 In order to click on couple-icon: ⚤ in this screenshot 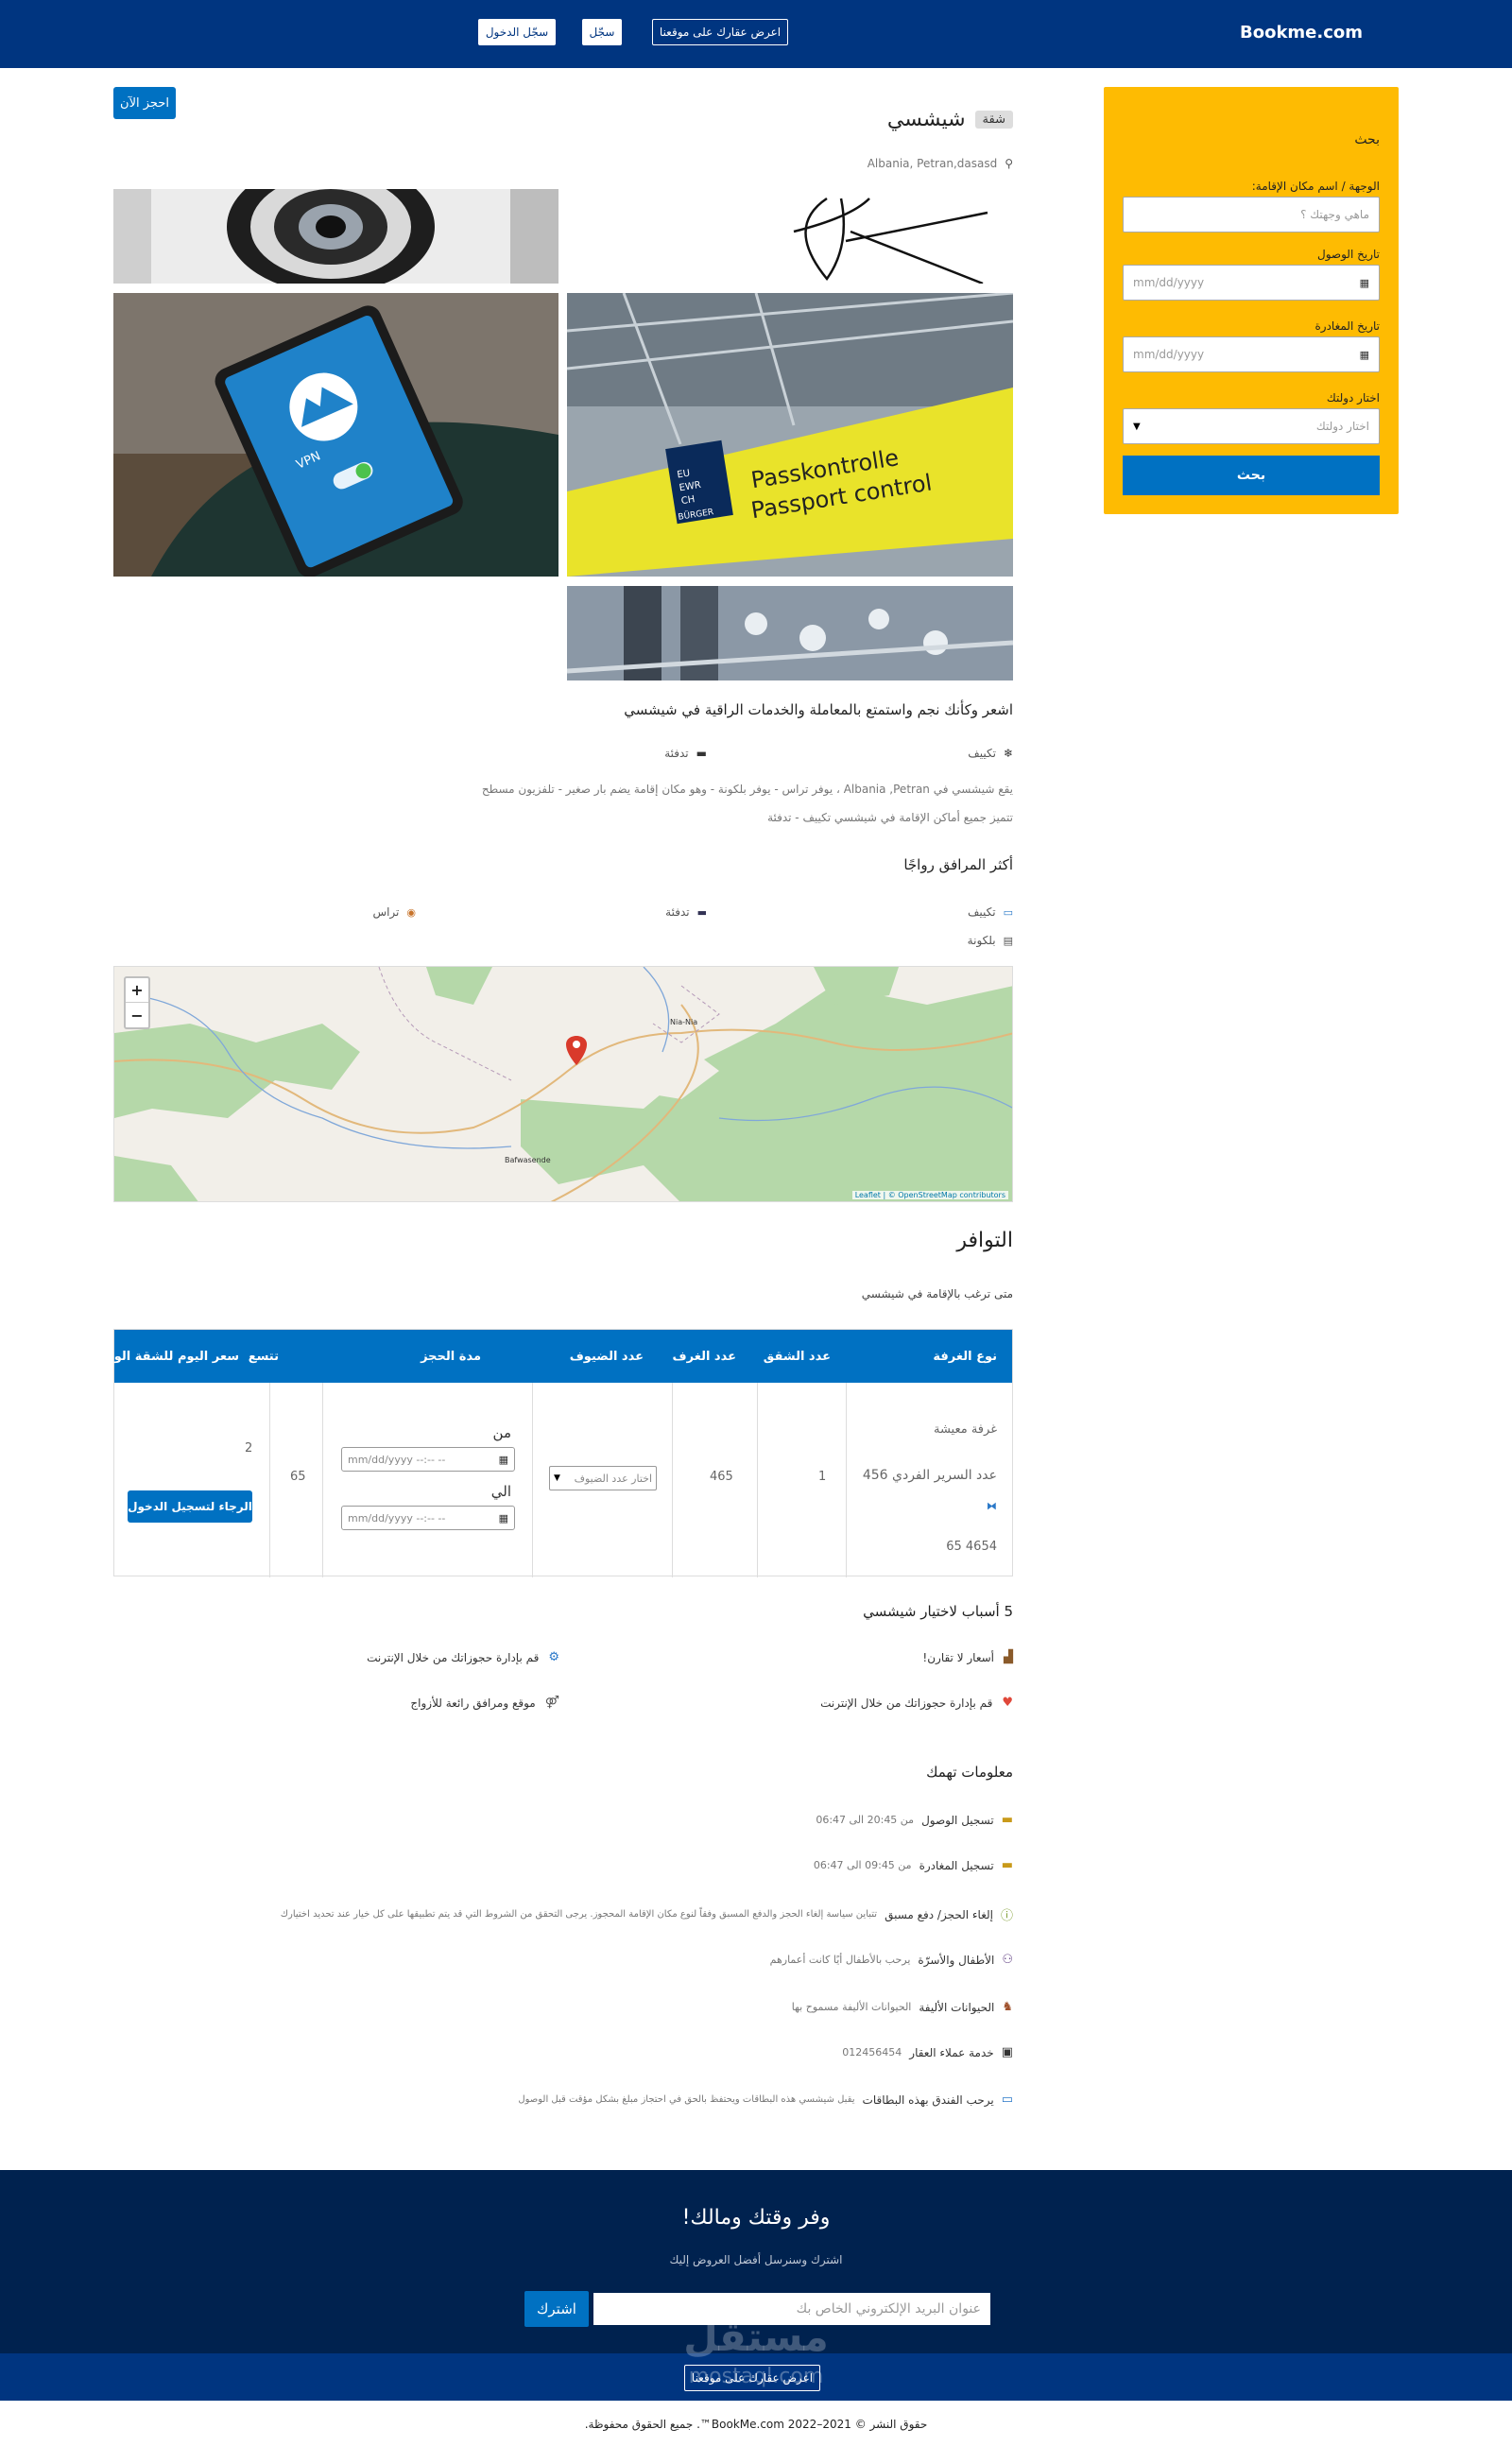, I will do `click(551, 1703)`.